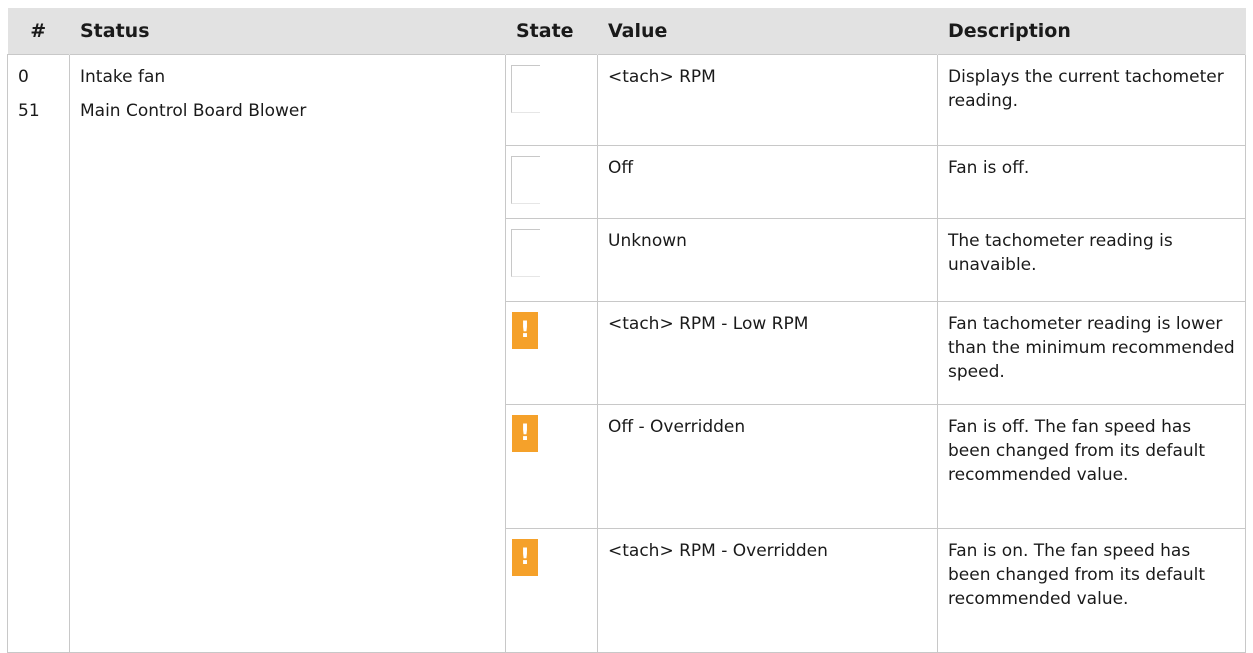  I want to click on header-state: State, so click(551, 31).